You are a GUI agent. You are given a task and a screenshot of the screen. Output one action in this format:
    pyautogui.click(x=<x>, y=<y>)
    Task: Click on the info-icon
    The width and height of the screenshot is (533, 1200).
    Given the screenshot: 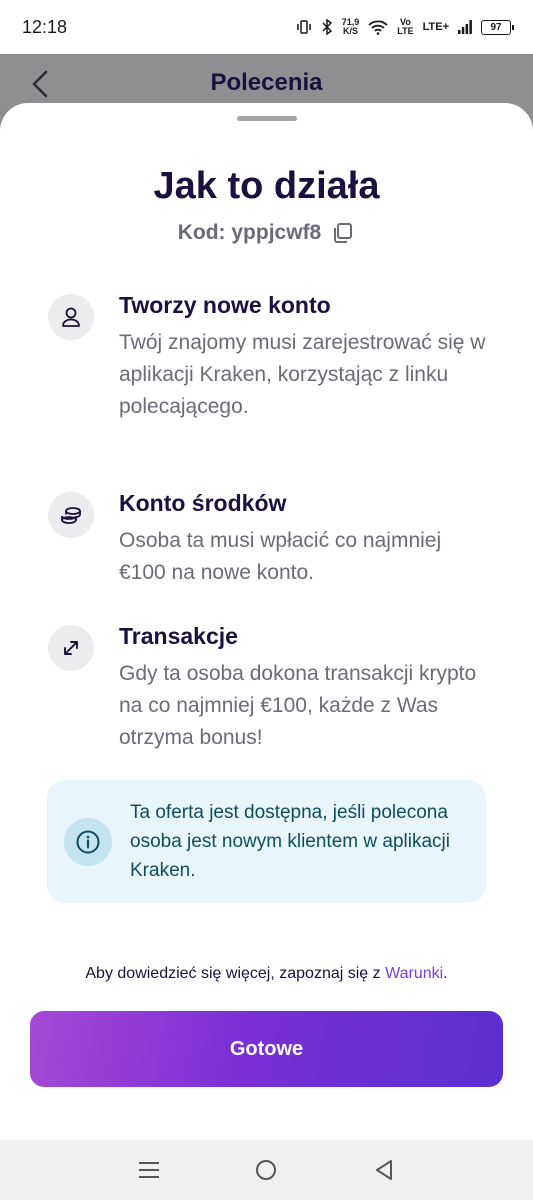 What is the action you would take?
    pyautogui.click(x=88, y=842)
    